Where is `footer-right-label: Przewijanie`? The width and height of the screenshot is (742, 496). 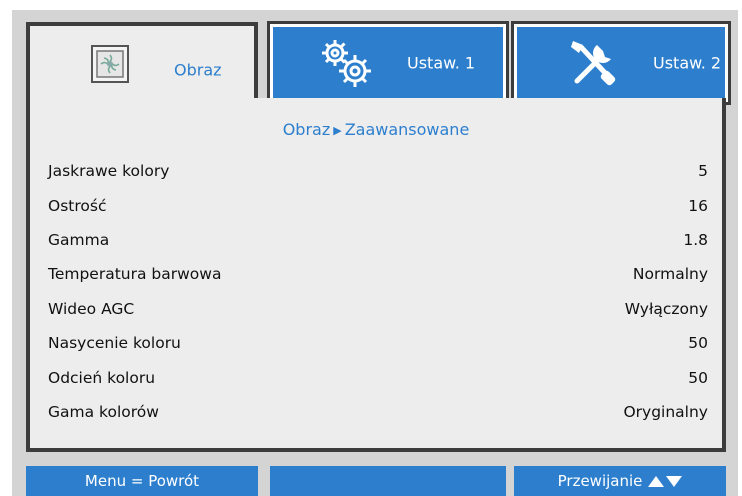
footer-right-label: Przewijanie is located at coordinates (600, 481).